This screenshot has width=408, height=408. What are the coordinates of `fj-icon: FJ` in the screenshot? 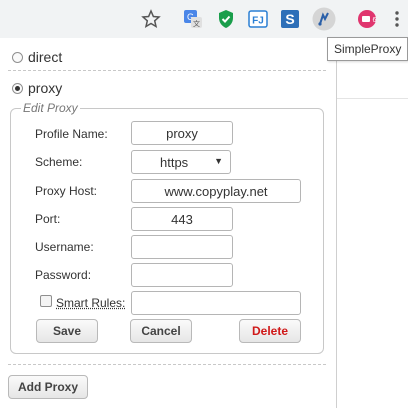 It's located at (258, 19).